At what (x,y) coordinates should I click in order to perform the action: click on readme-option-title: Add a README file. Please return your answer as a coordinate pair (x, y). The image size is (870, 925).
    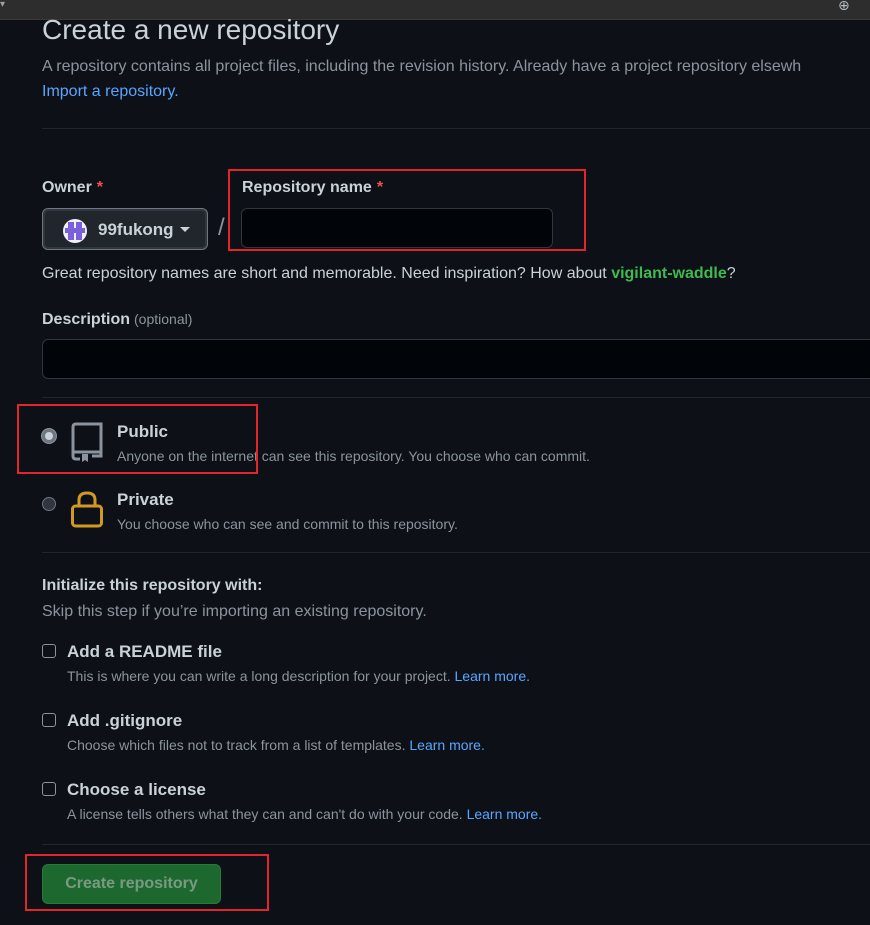
    Looking at the image, I should click on (144, 651).